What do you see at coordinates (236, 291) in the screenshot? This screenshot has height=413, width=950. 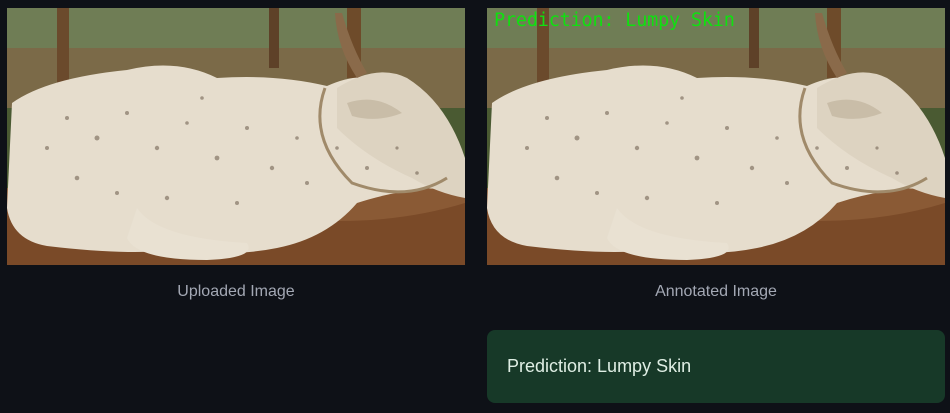 I see `uploaded-image-caption: Uploaded Image` at bounding box center [236, 291].